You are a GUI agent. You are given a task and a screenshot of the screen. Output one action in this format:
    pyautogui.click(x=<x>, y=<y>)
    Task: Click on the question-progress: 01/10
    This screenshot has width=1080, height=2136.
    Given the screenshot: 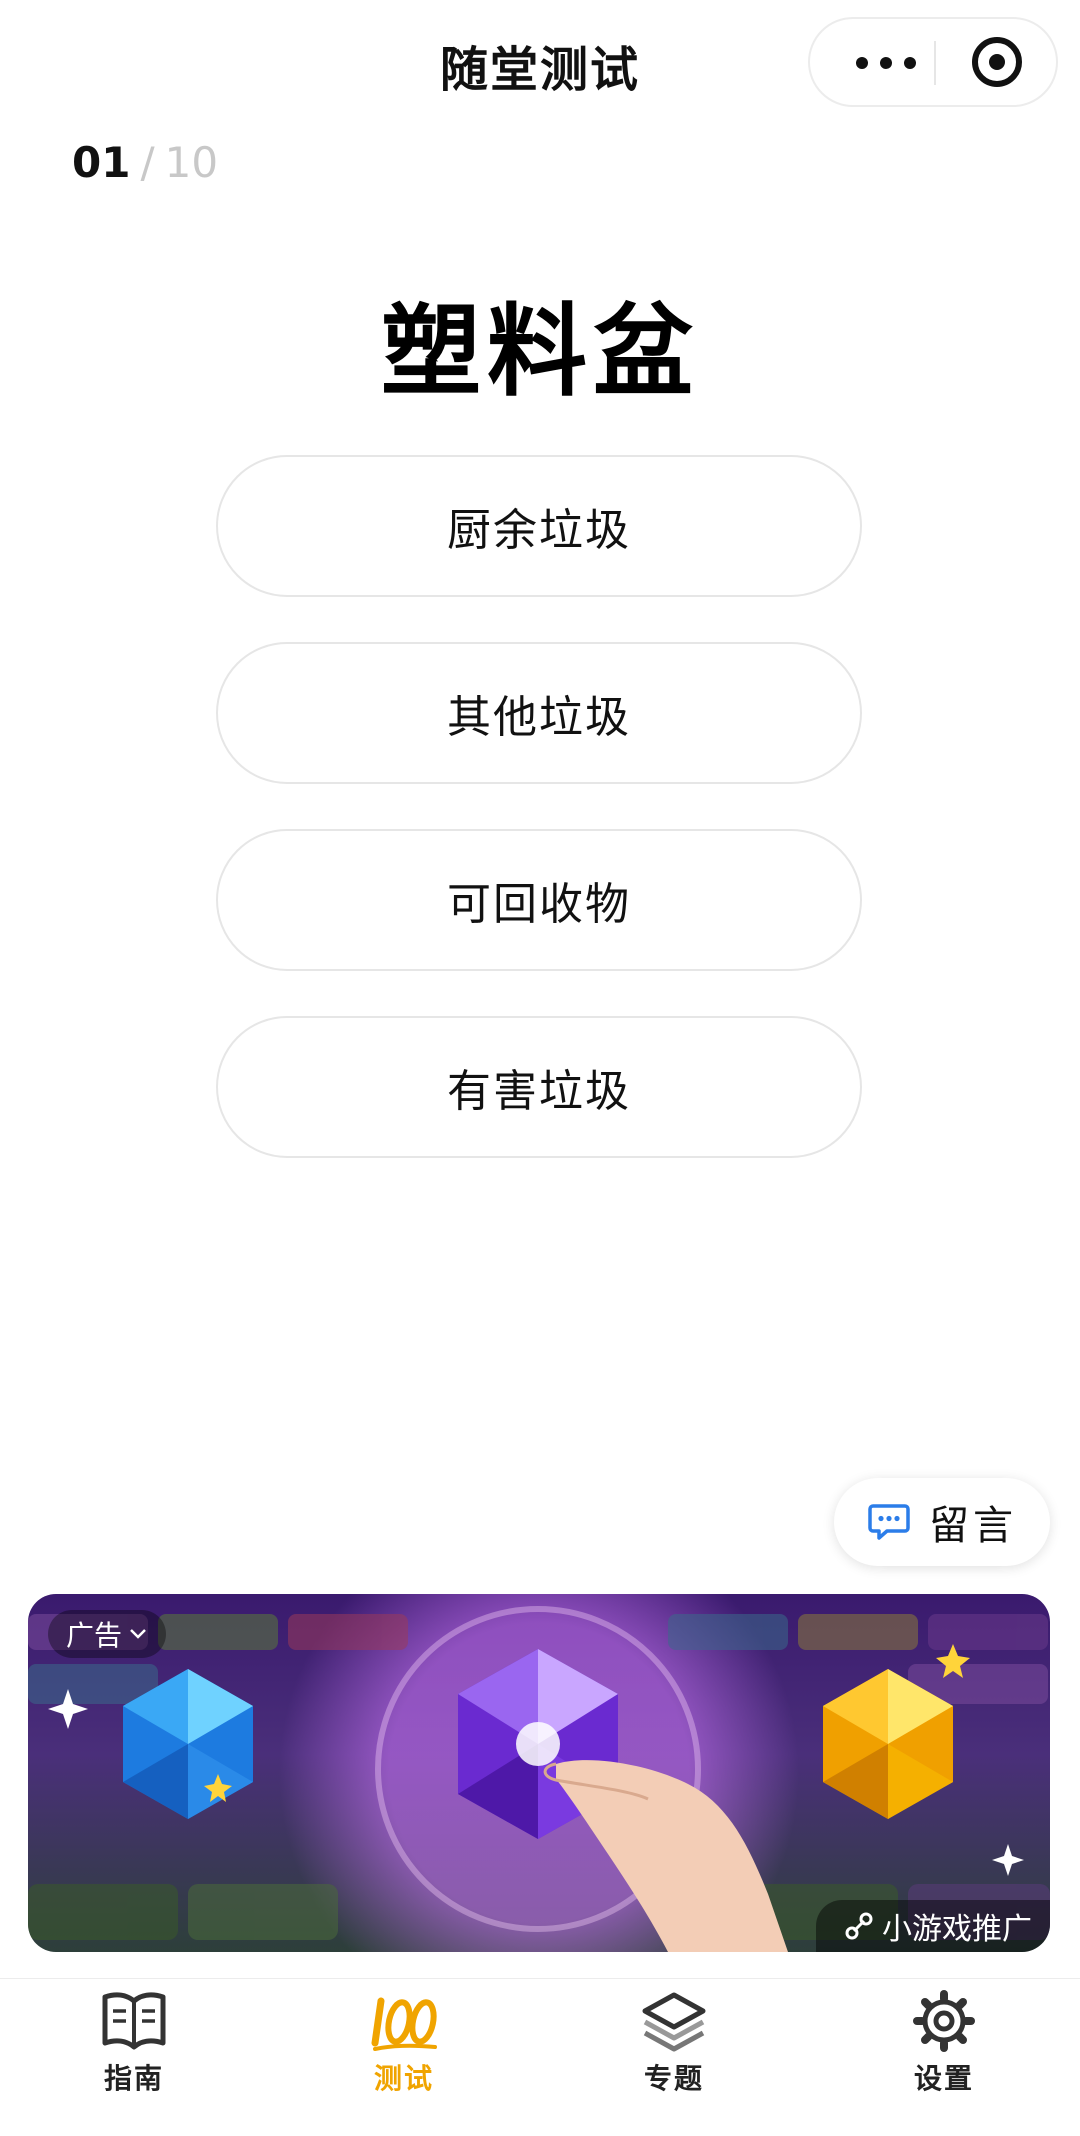 What is the action you would take?
    pyautogui.click(x=145, y=162)
    